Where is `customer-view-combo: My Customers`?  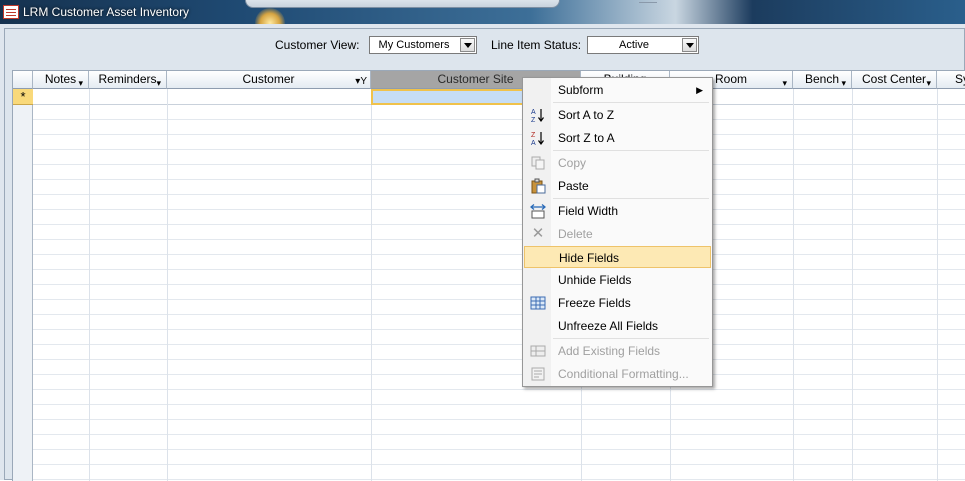
customer-view-combo: My Customers is located at coordinates (423, 45).